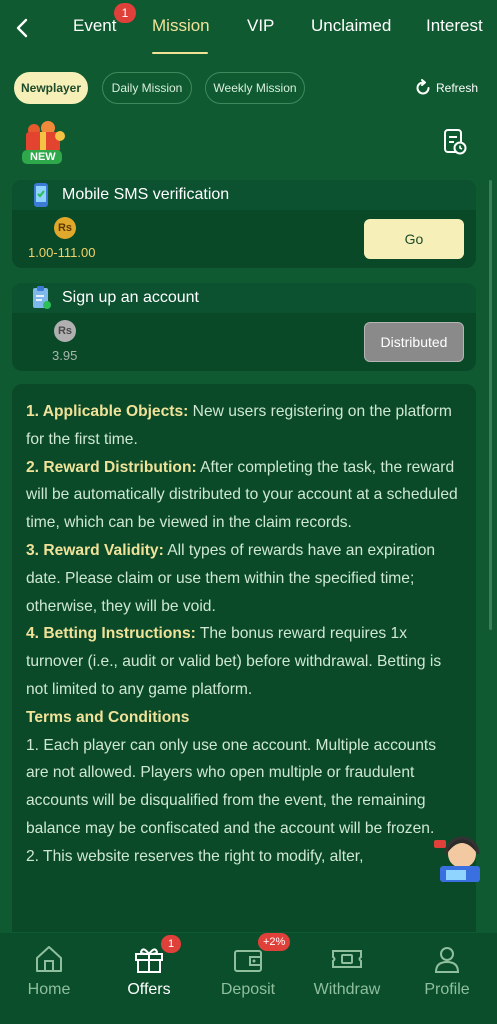 This screenshot has height=1024, width=497. I want to click on support-agent-icon, so click(457, 859).